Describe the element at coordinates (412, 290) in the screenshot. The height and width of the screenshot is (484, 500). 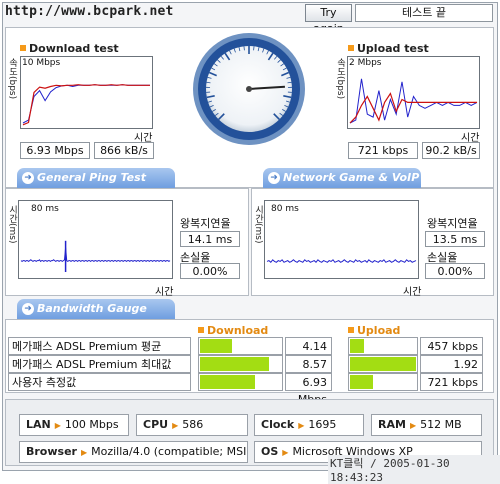
I see `network-xlabel: 시간` at that location.